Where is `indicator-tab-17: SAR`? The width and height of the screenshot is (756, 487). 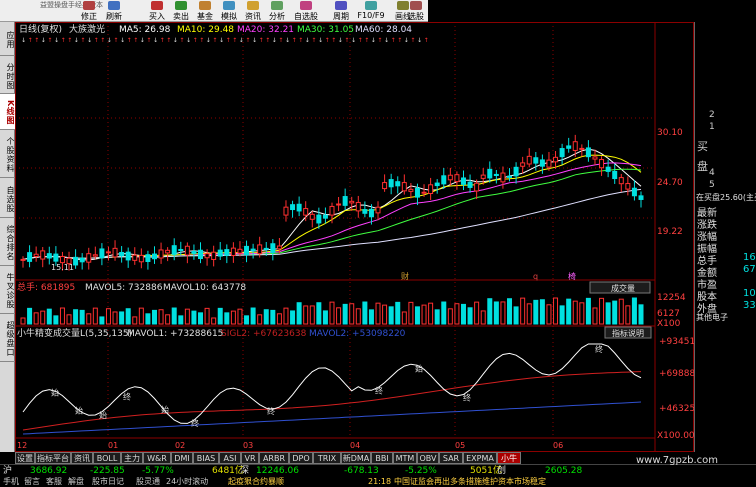 indicator-tab-17: SAR is located at coordinates (451, 458).